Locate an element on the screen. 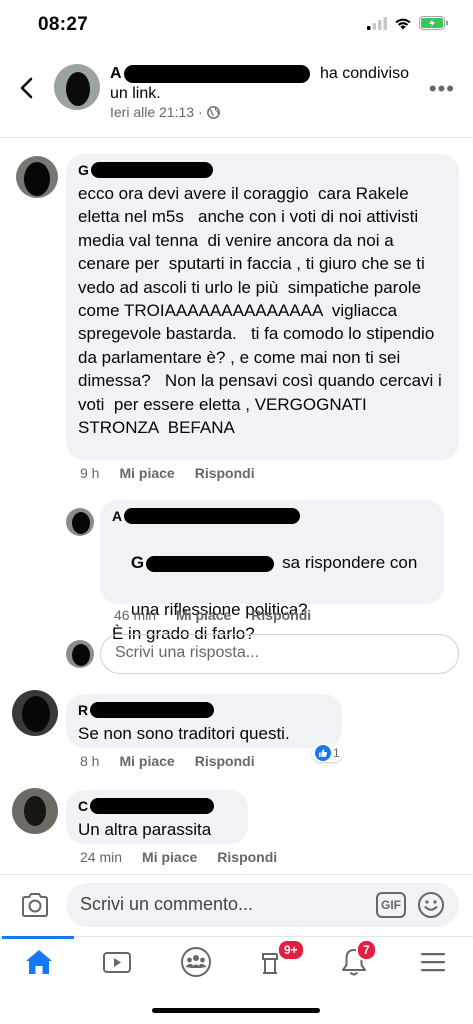 This screenshot has width=473, height=1024. menu-icon is located at coordinates (433, 962).